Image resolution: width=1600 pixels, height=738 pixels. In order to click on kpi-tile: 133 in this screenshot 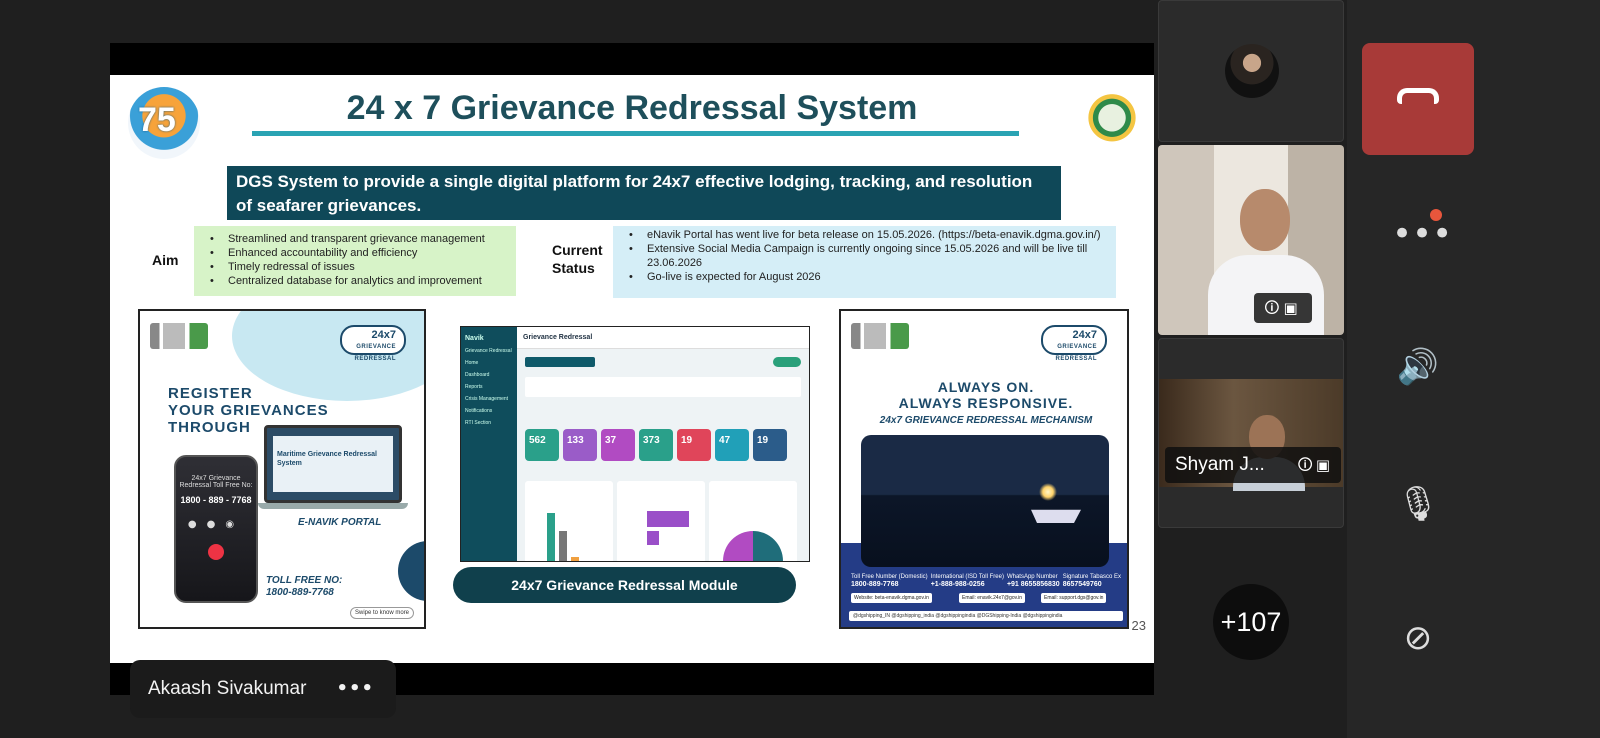, I will do `click(580, 445)`.